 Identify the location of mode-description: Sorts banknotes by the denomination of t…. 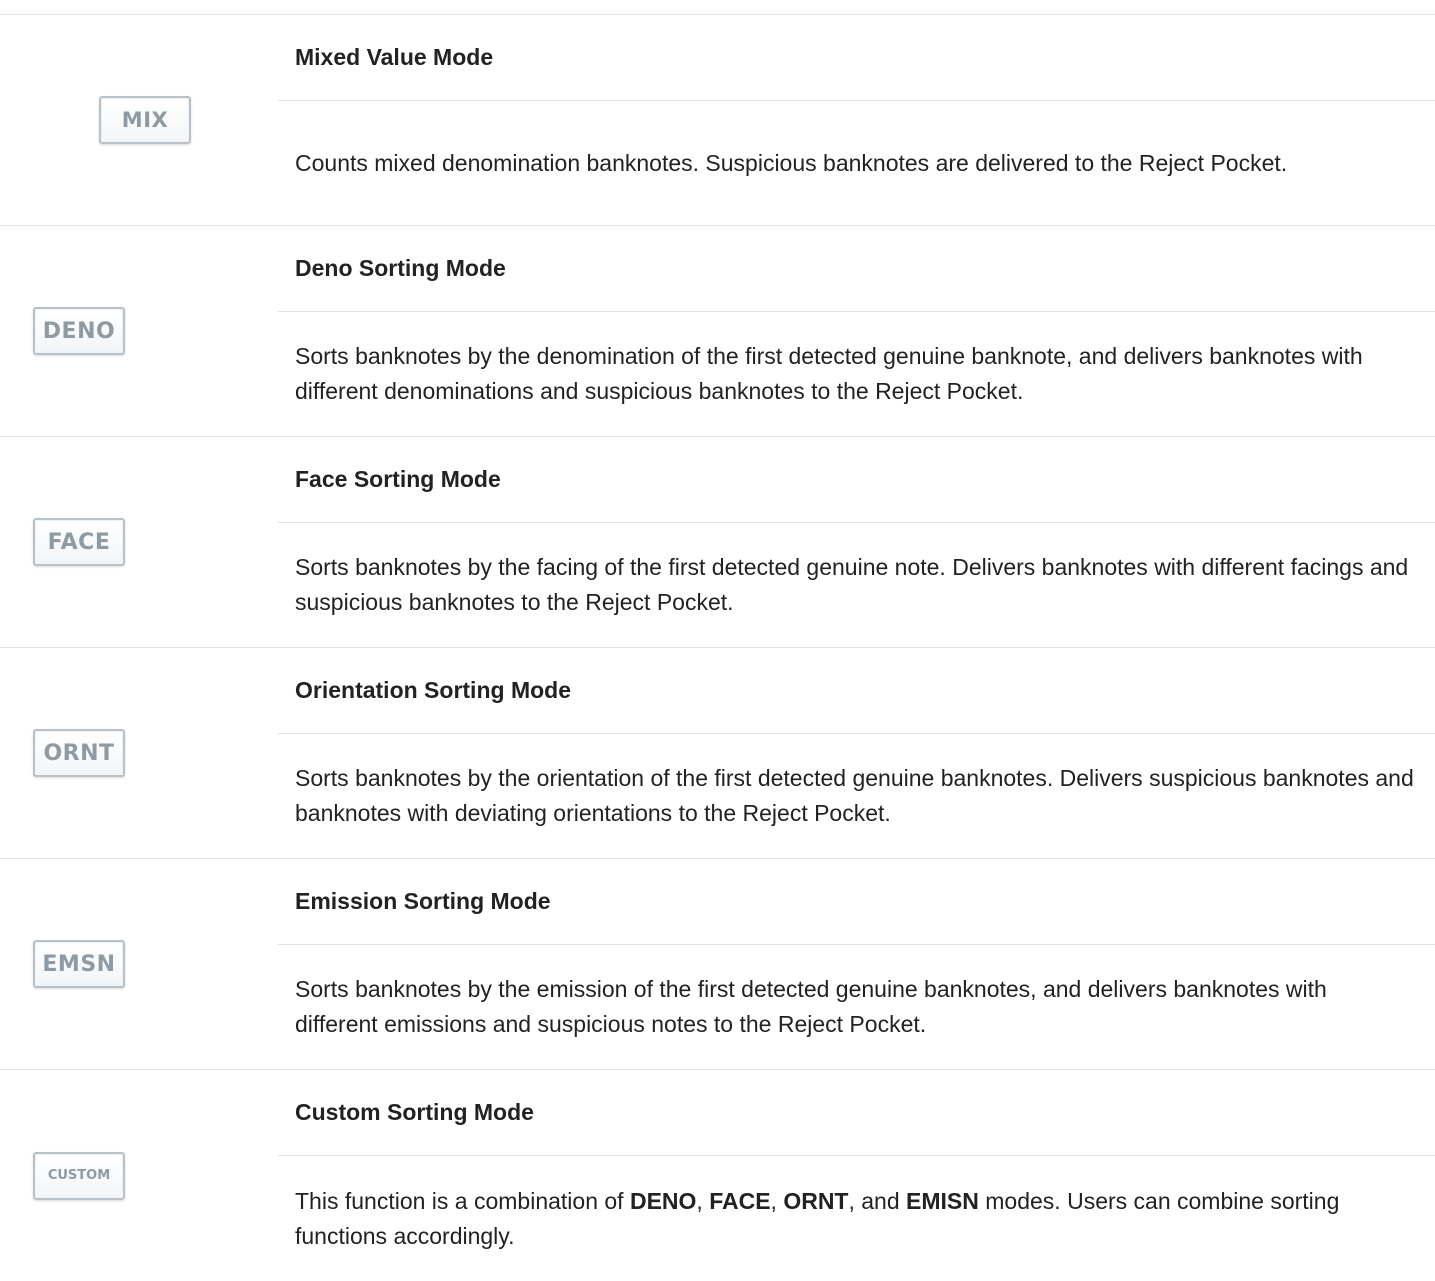
(856, 374).